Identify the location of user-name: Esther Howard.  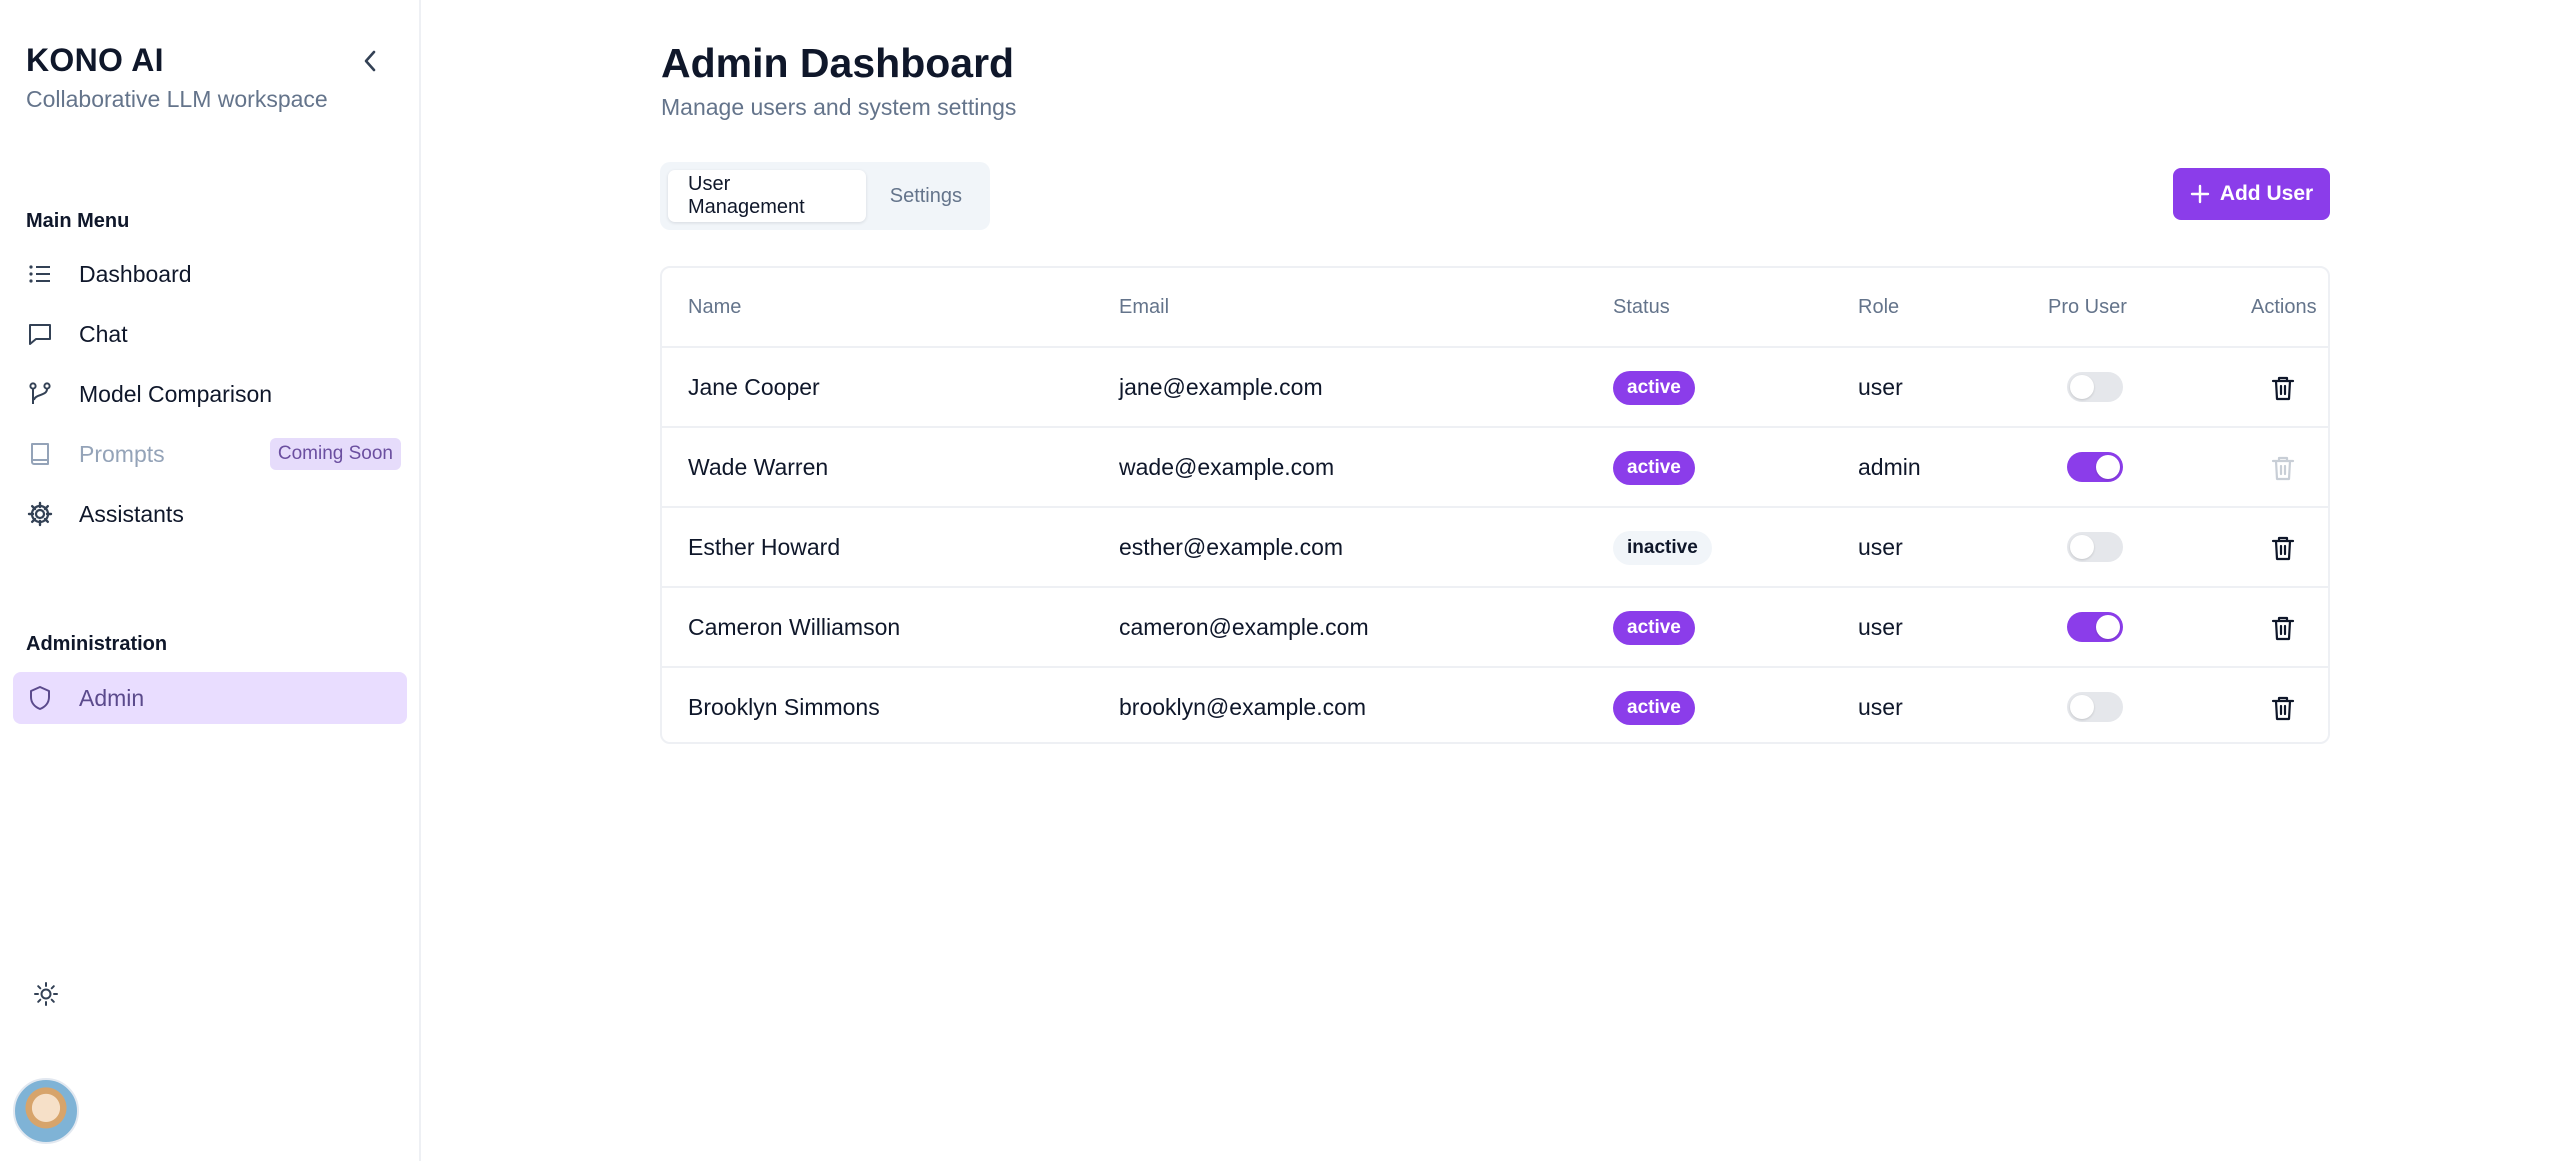
(764, 547).